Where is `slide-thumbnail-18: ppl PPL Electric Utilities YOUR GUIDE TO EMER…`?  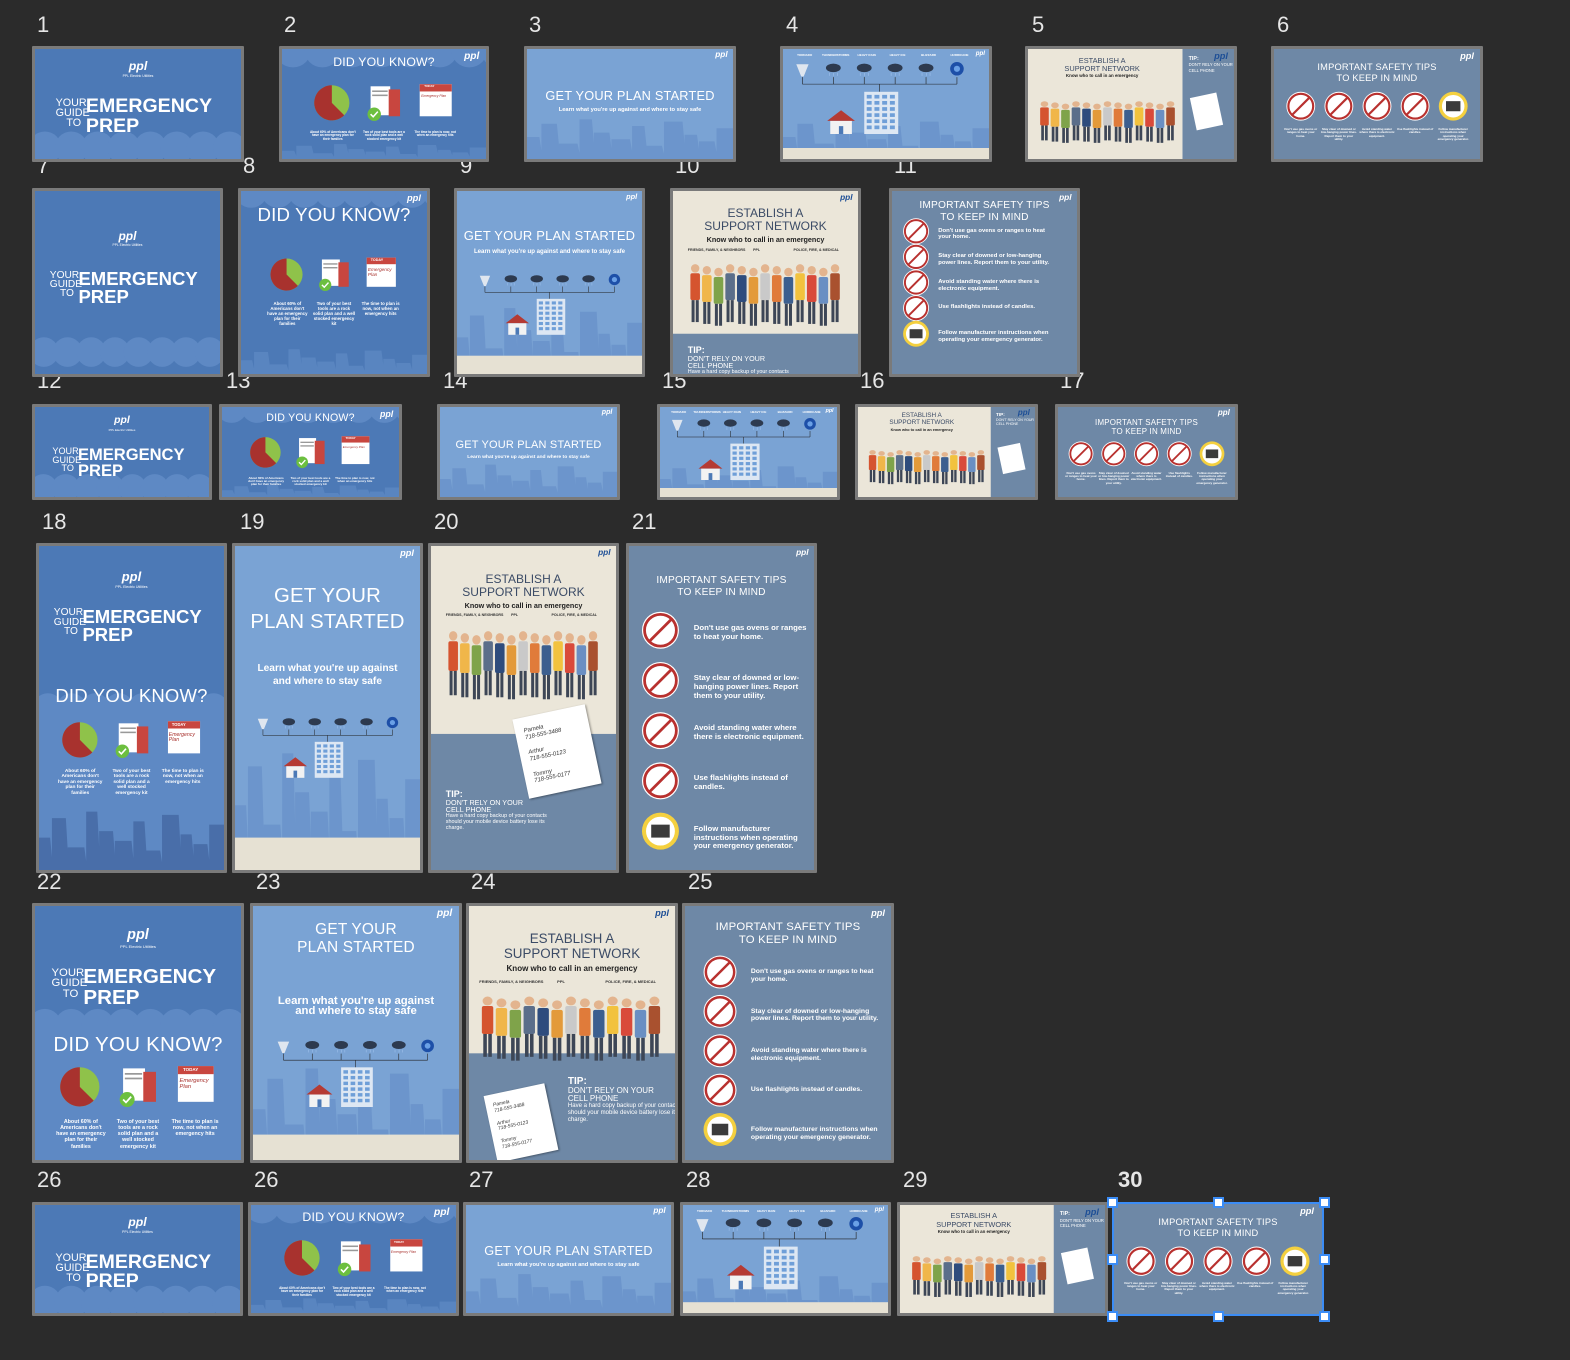
slide-thumbnail-18: ppl PPL Electric Utilities YOUR GUIDE TO EMER… is located at coordinates (131, 708).